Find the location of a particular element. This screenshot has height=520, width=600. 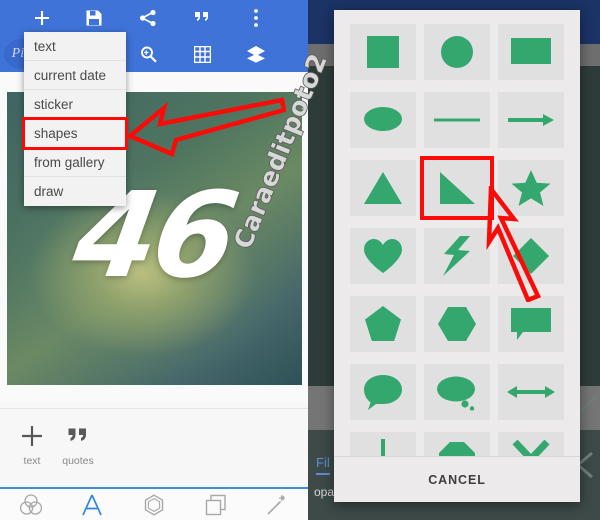

bottom-navigation is located at coordinates (154, 503).